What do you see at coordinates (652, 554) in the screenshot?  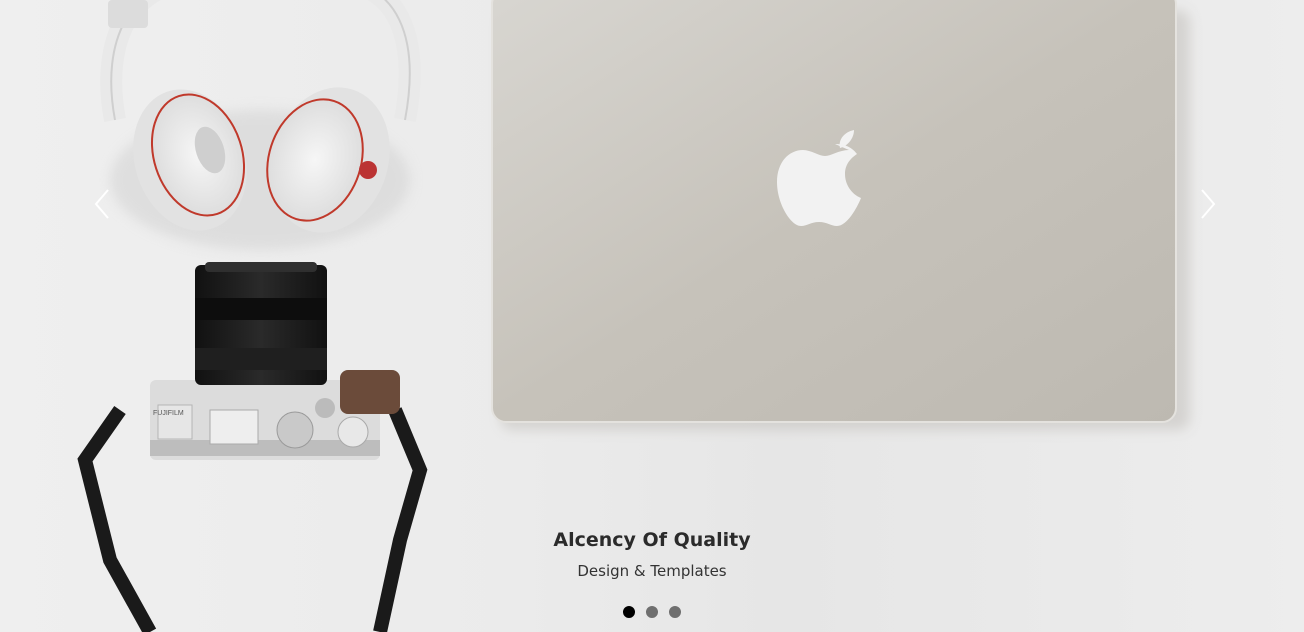 I see `slide-caption: Alcency Of Quality Design & Templates` at bounding box center [652, 554].